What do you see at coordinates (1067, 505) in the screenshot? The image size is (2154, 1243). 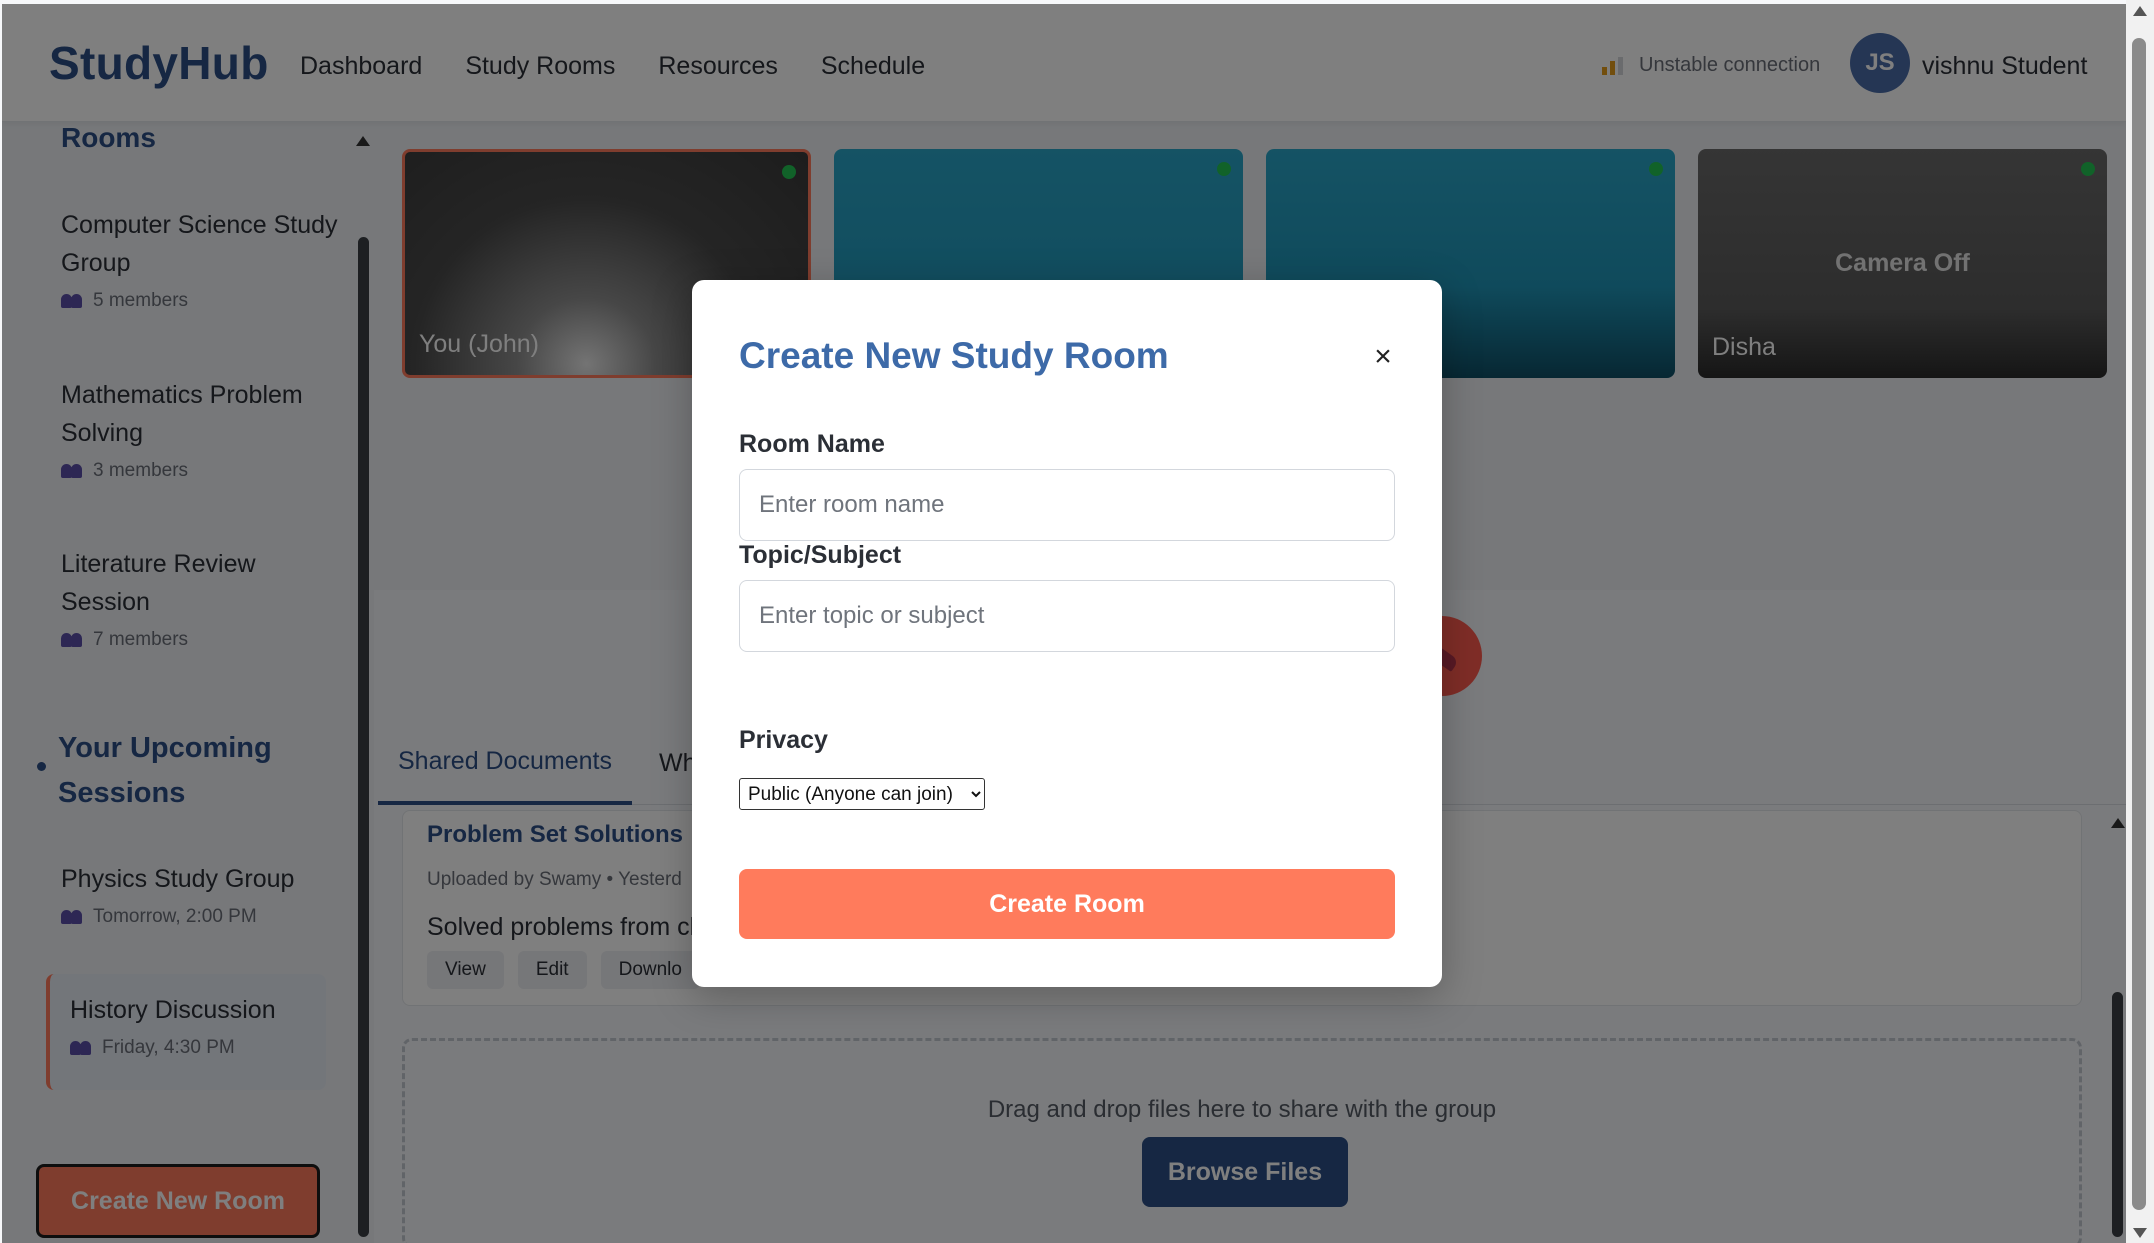 I see `room-name-input` at bounding box center [1067, 505].